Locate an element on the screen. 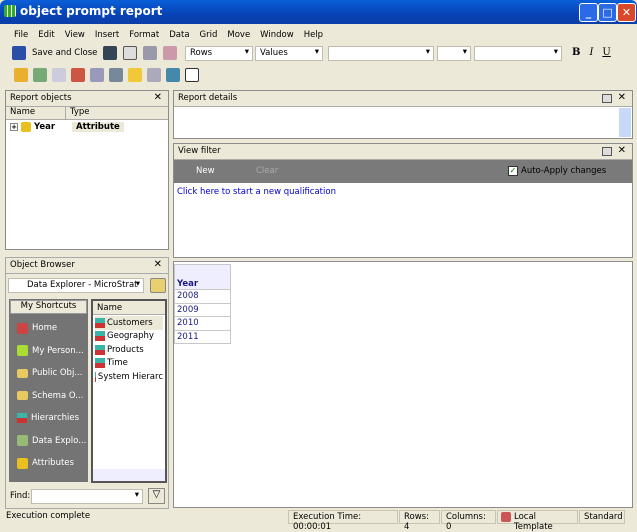 This screenshot has height=532, width=637. clear-button: Clear is located at coordinates (267, 171).